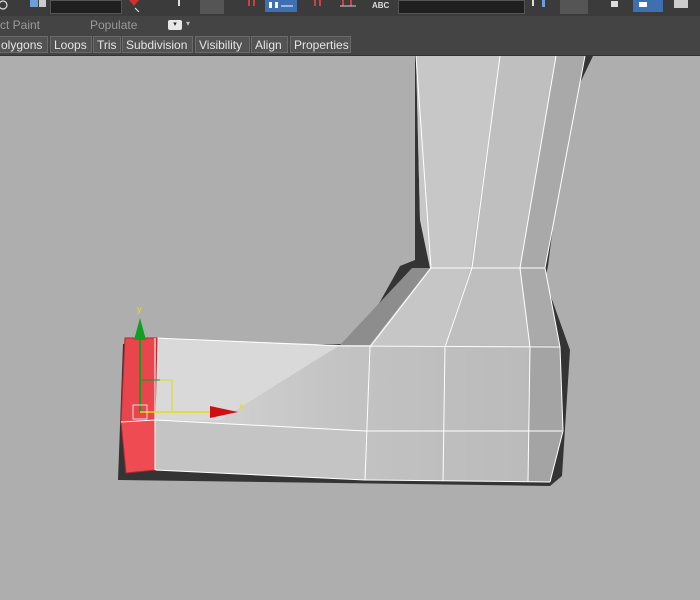 This screenshot has width=700, height=600. Describe the element at coordinates (20, 25) in the screenshot. I see `object-paint-tab: ct Paint` at that location.